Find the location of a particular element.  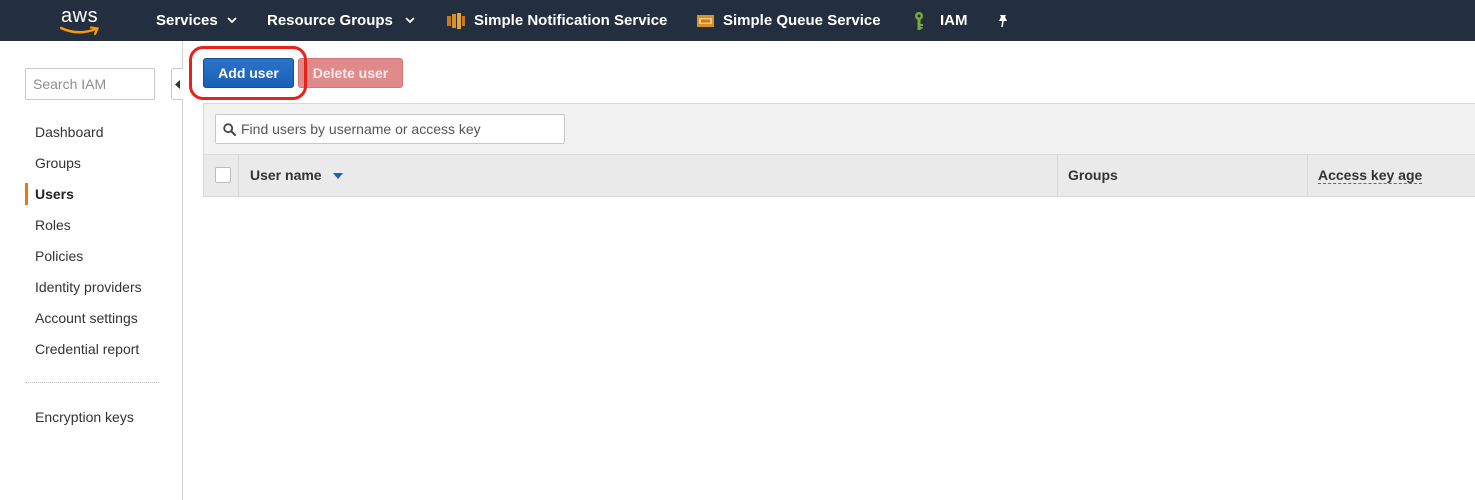

select-all-checkbox is located at coordinates (223, 175).